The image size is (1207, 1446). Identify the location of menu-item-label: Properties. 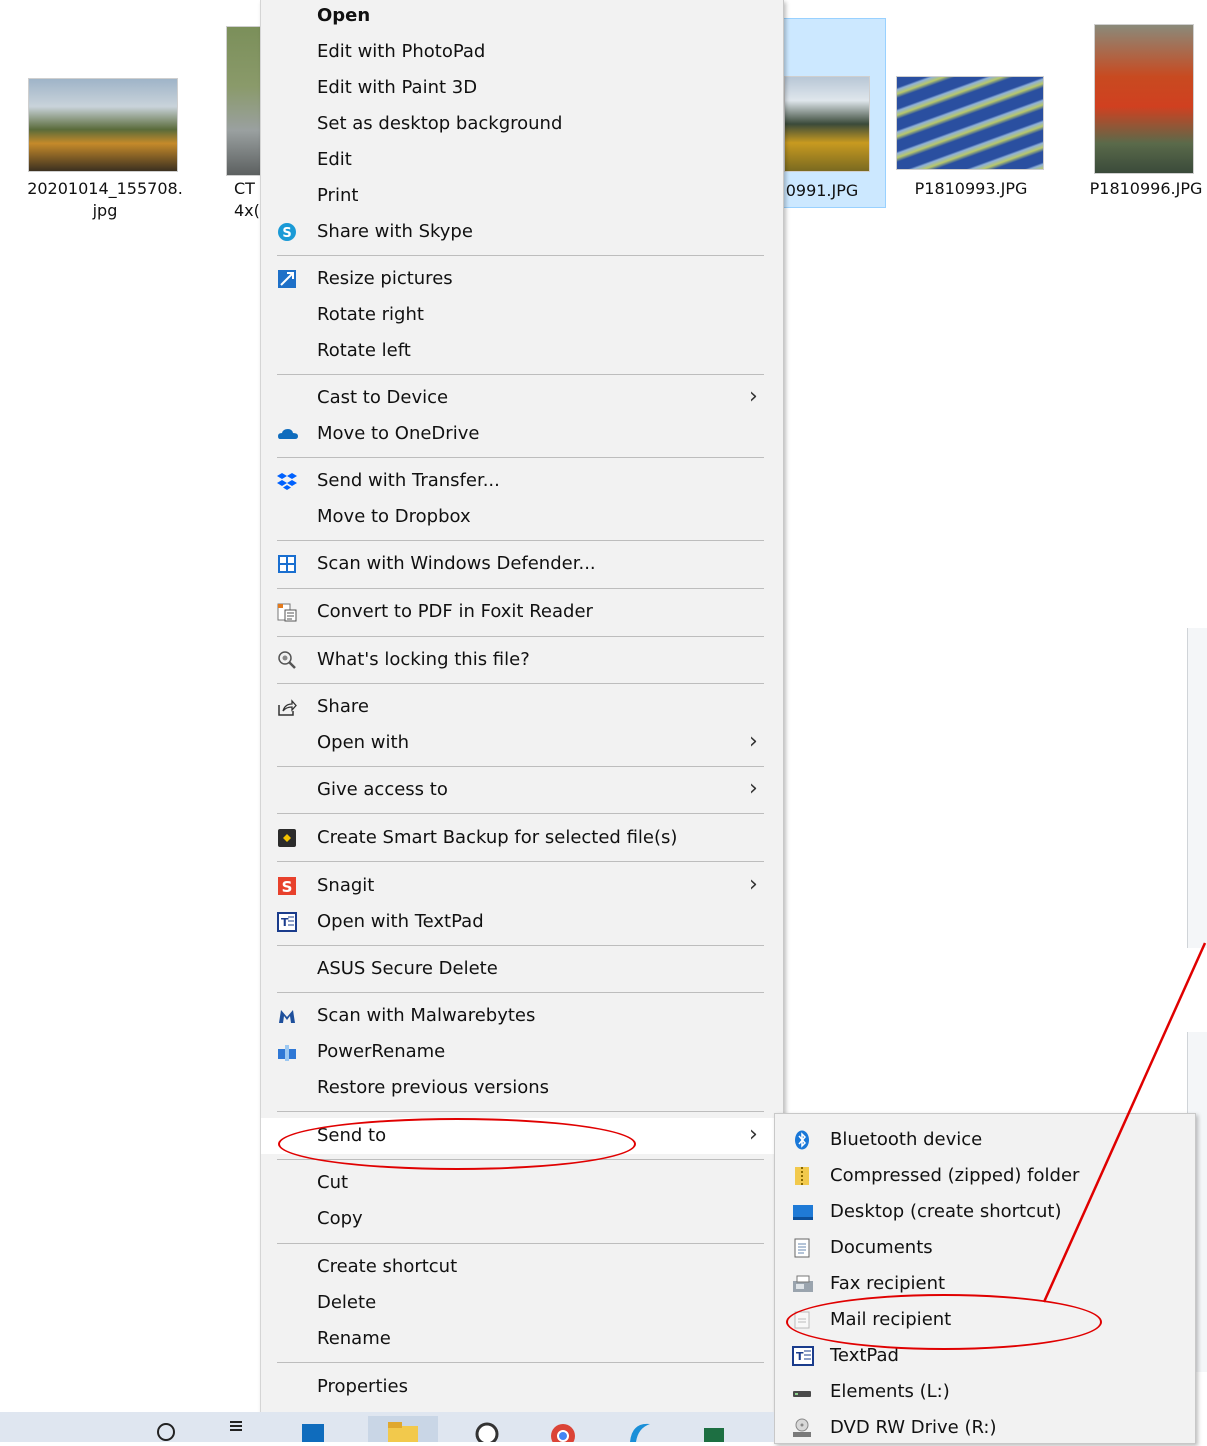
(362, 1386).